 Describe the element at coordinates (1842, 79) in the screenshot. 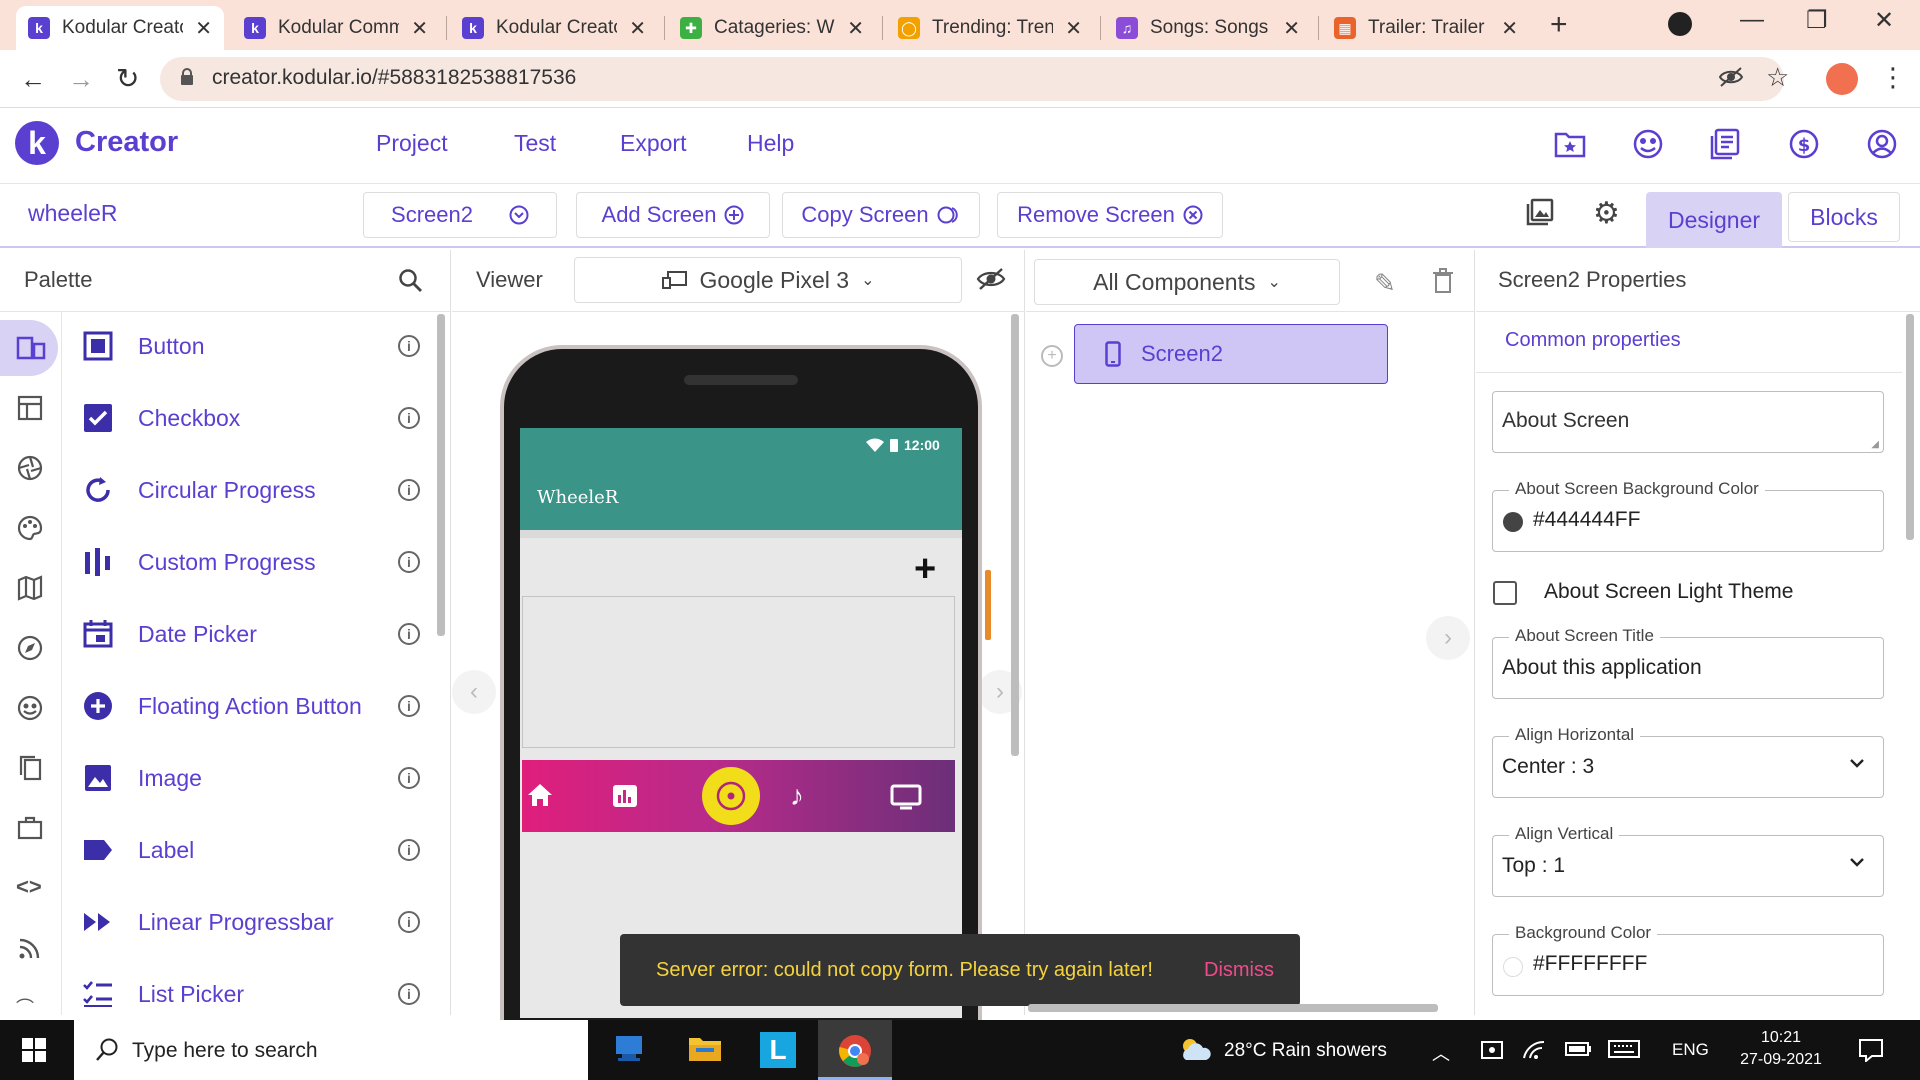

I see `profile-avatar` at that location.